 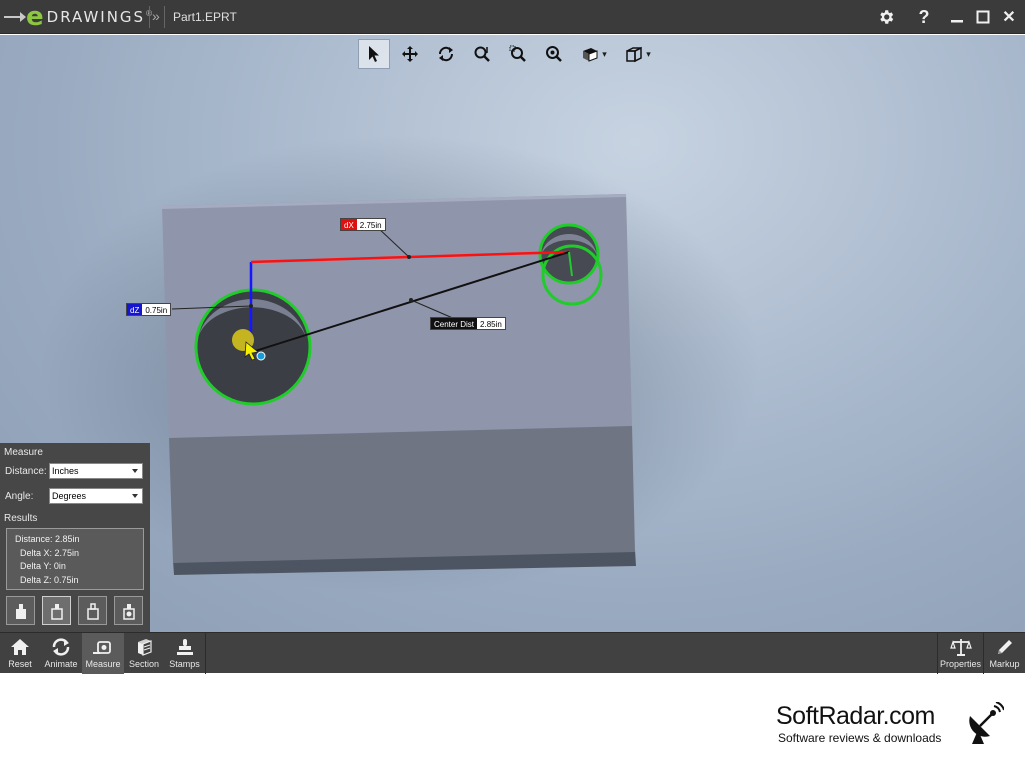 I want to click on view-style-caret-icon: ▾, so click(x=604, y=53).